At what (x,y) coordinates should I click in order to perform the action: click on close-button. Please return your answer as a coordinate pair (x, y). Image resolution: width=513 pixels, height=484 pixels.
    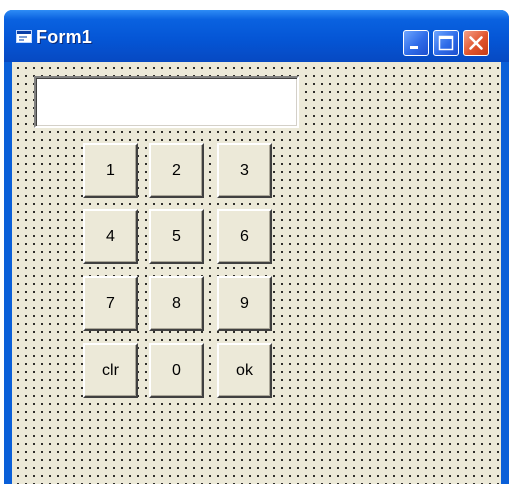
    Looking at the image, I should click on (476, 43).